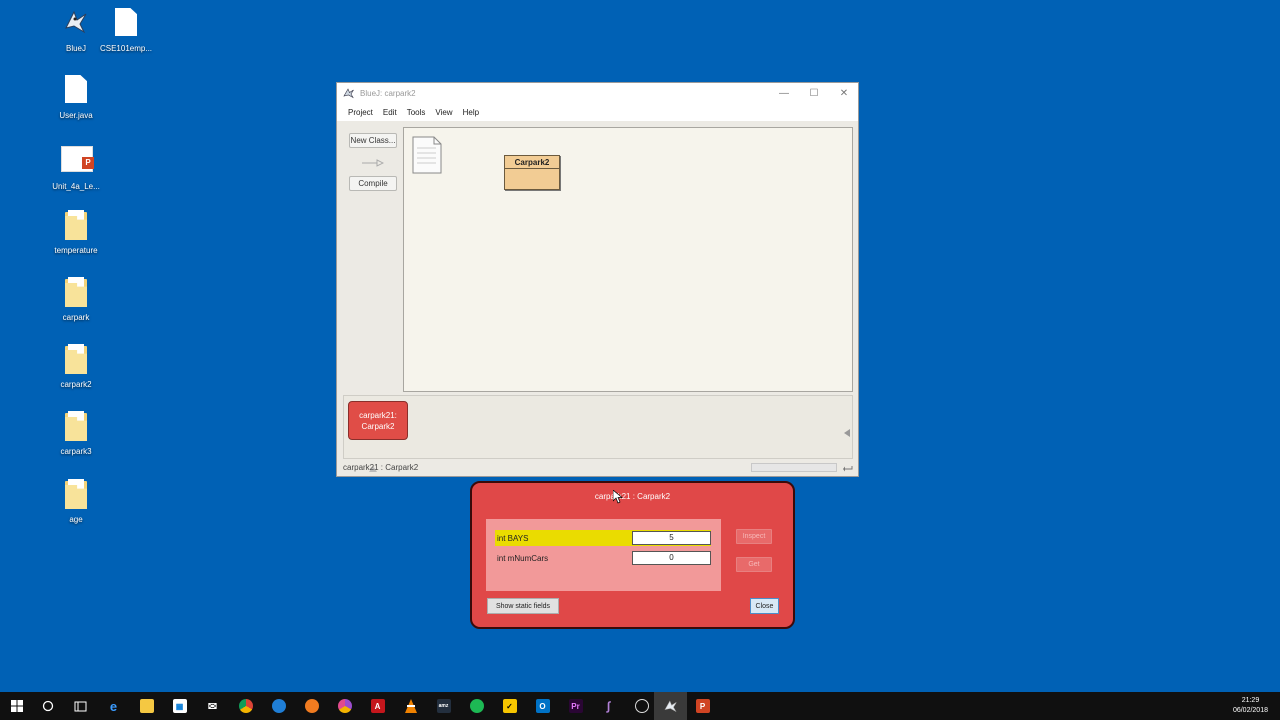 This screenshot has width=1280, height=720. What do you see at coordinates (847, 430) in the screenshot?
I see `collapse-left-icon` at bounding box center [847, 430].